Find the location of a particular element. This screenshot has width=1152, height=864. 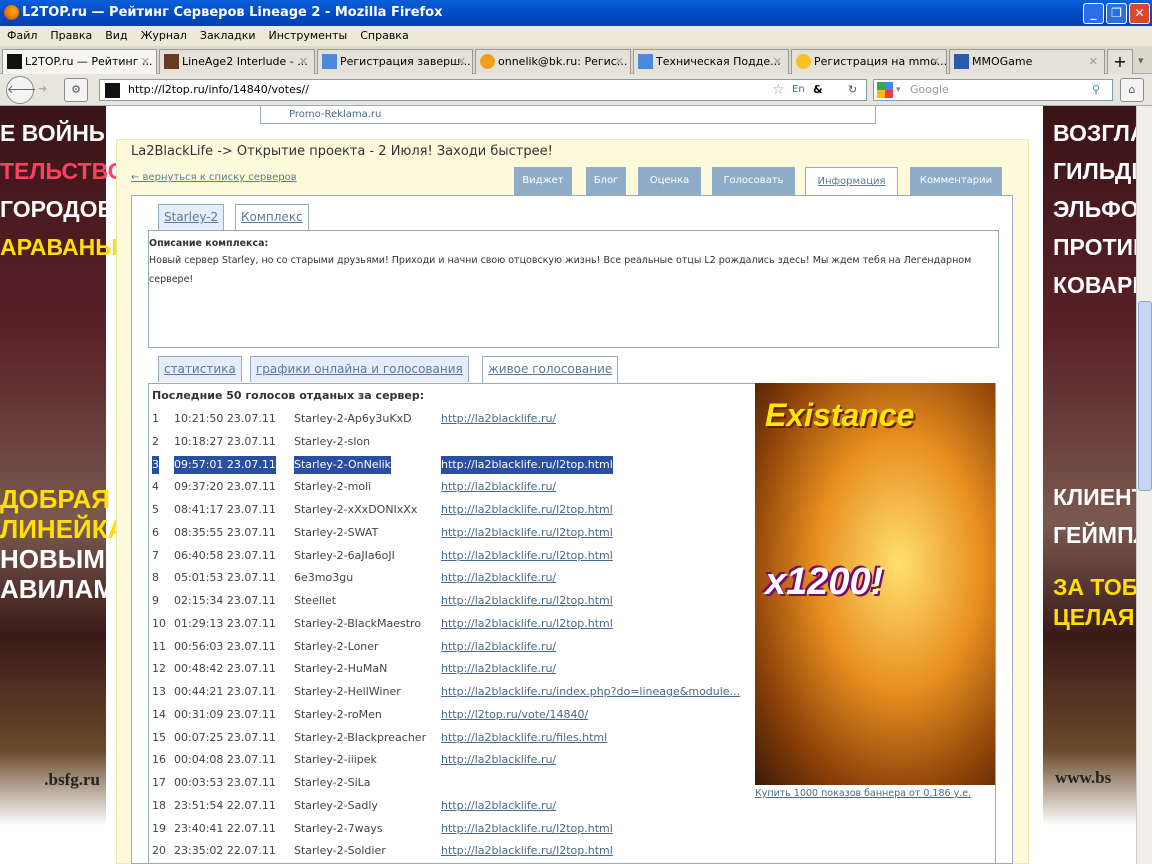

browser-tab: onnelik@bk.ru: Регис... ✕ is located at coordinates (553, 61).